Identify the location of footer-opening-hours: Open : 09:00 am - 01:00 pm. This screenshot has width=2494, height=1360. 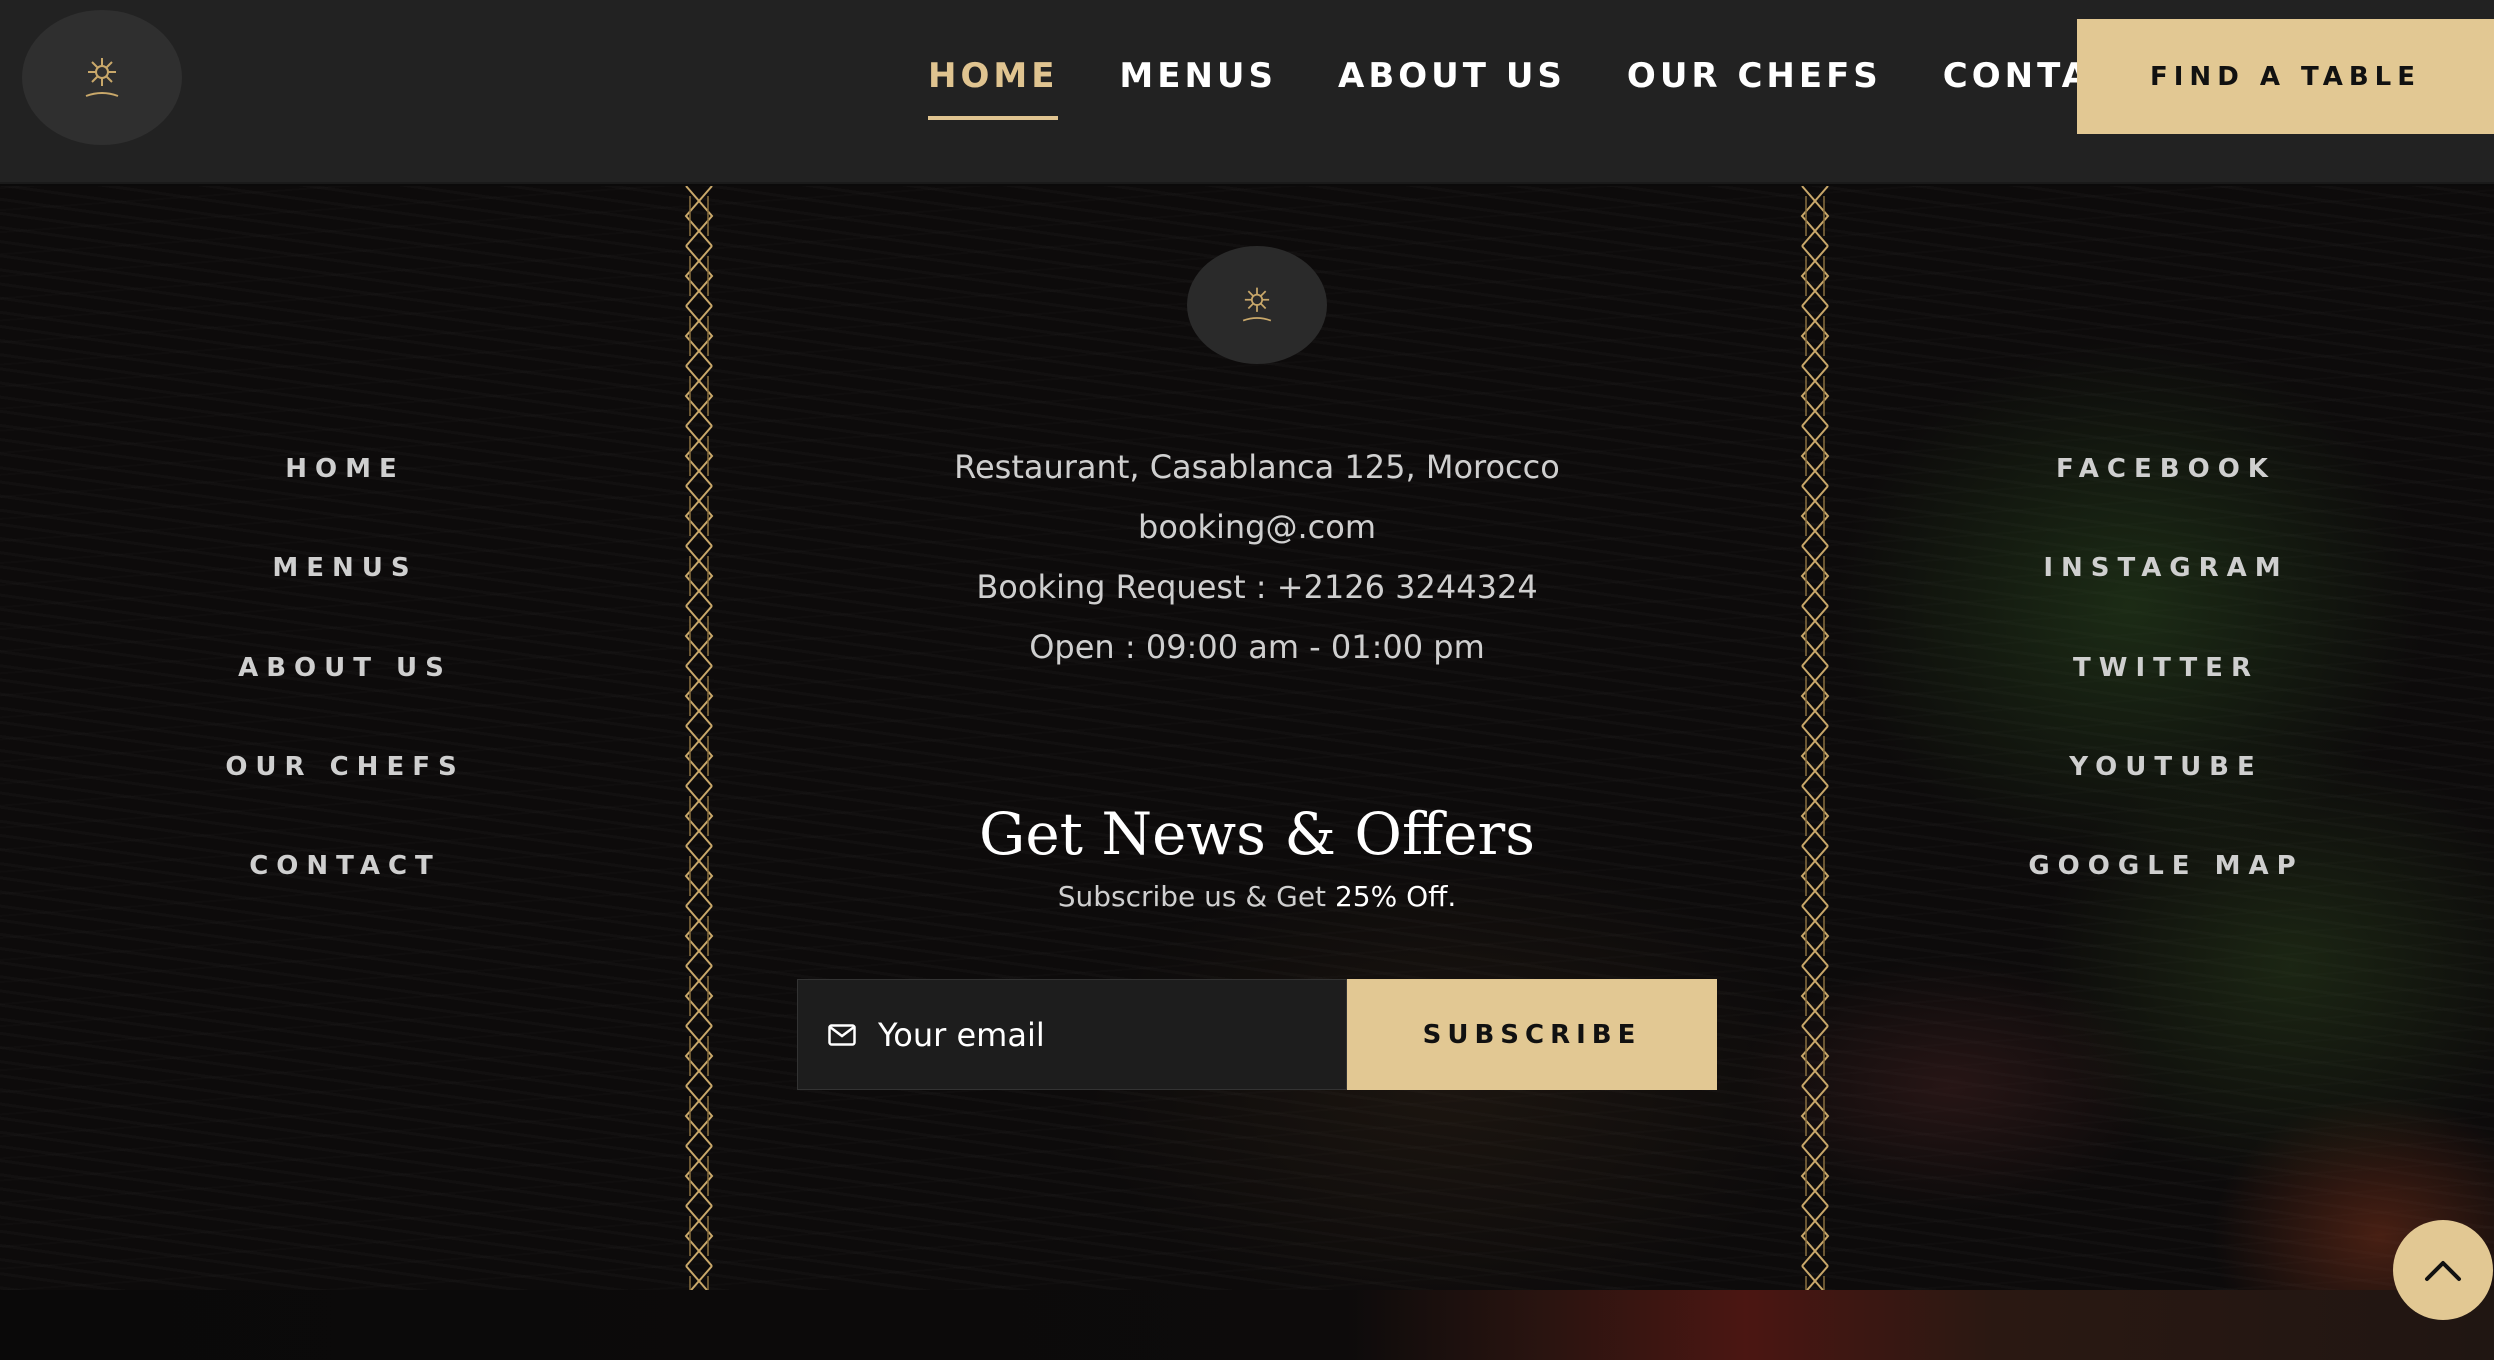
(1257, 647).